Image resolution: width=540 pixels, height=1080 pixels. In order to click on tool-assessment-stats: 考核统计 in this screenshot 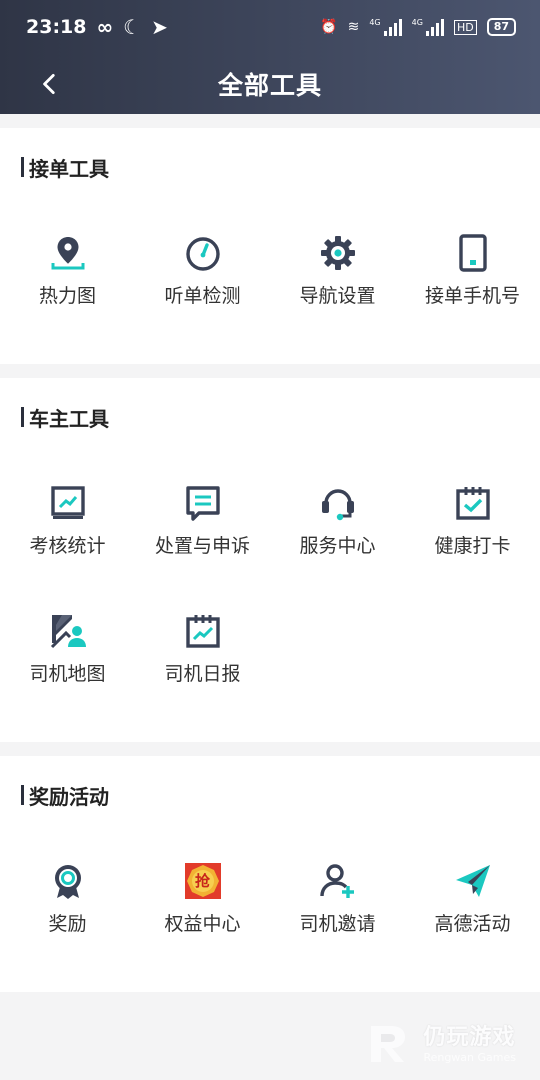, I will do `click(67, 520)`.